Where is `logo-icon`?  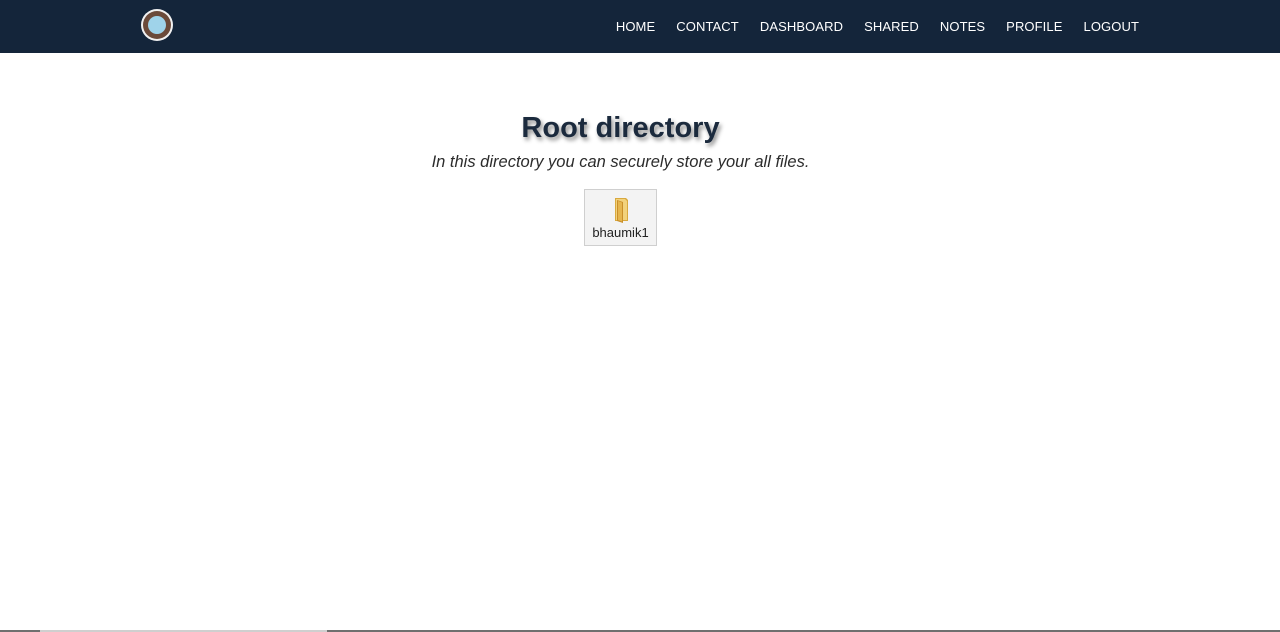
logo-icon is located at coordinates (157, 25).